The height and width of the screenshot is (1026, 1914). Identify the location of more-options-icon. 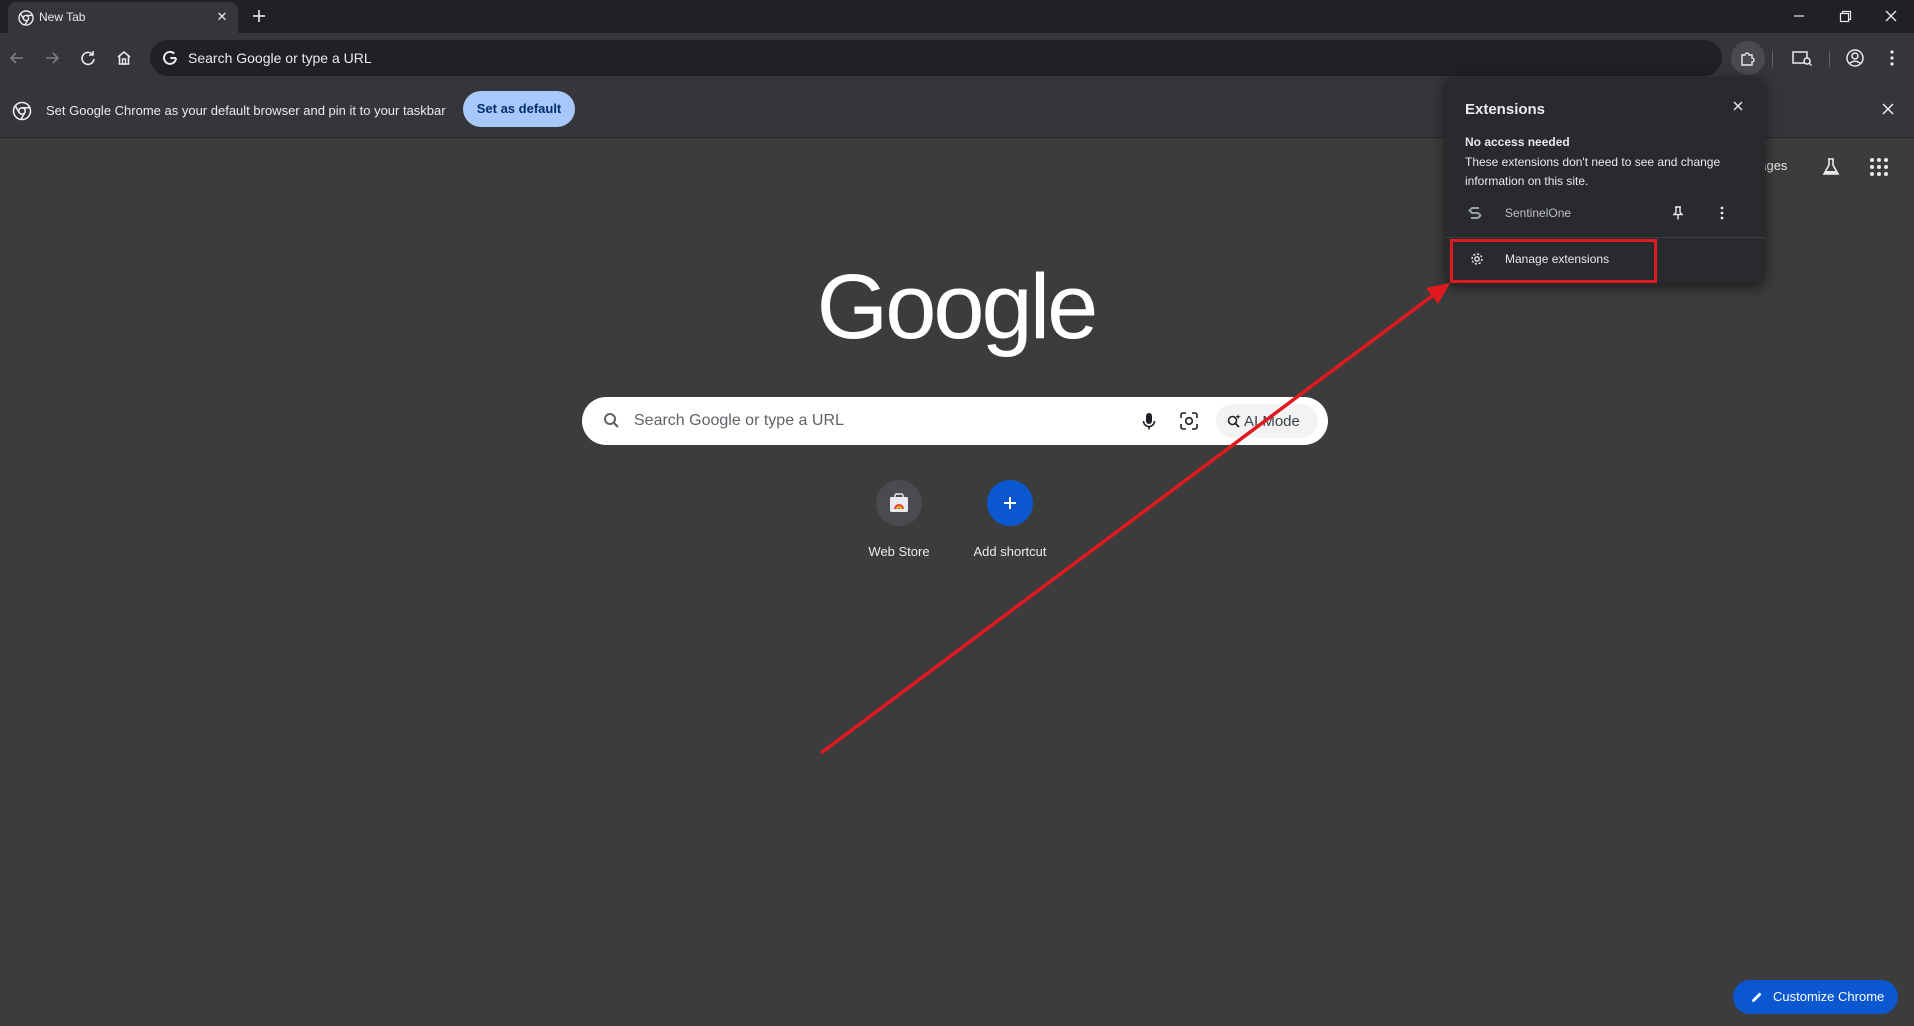
(1722, 213).